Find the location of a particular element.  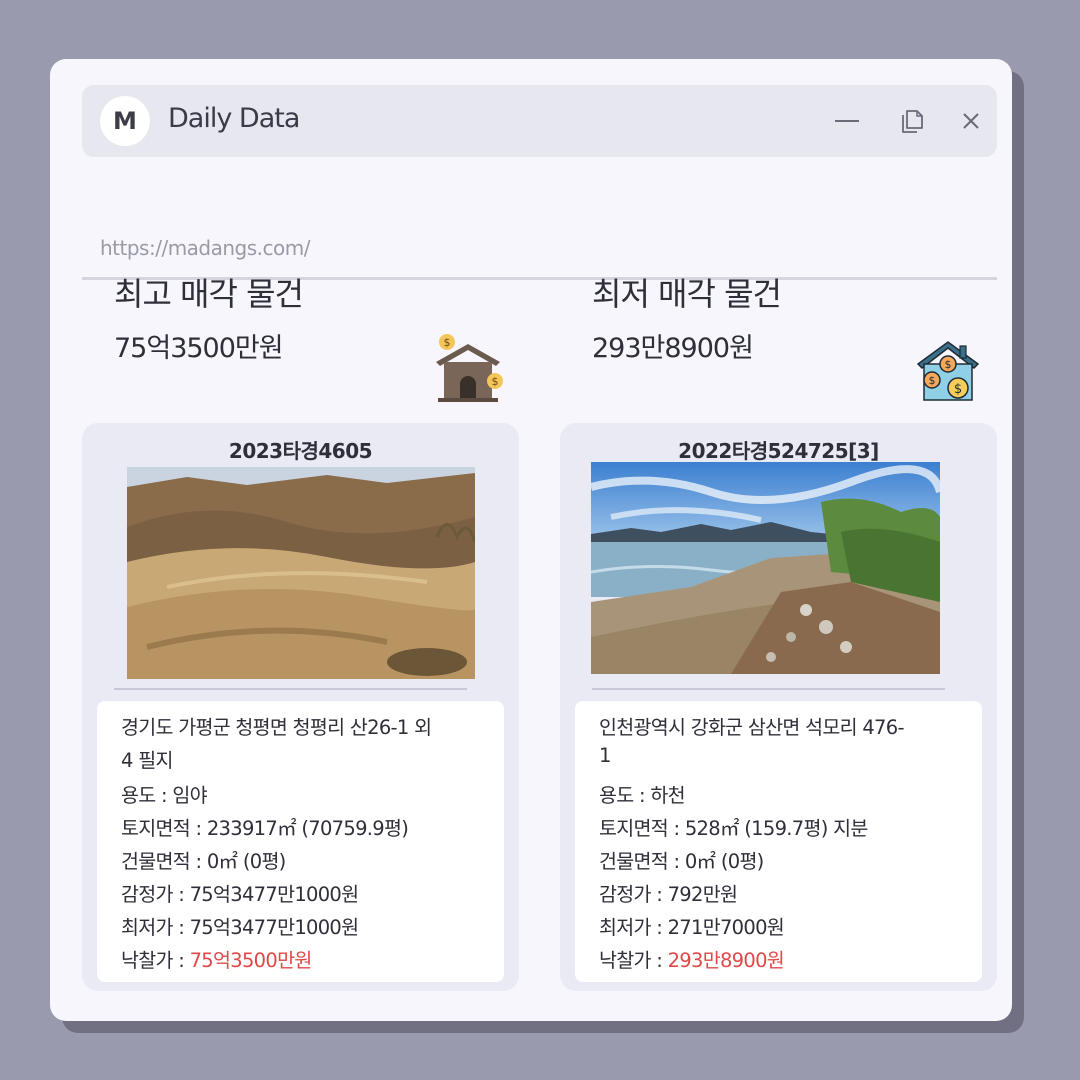

avatar: M is located at coordinates (125, 121).